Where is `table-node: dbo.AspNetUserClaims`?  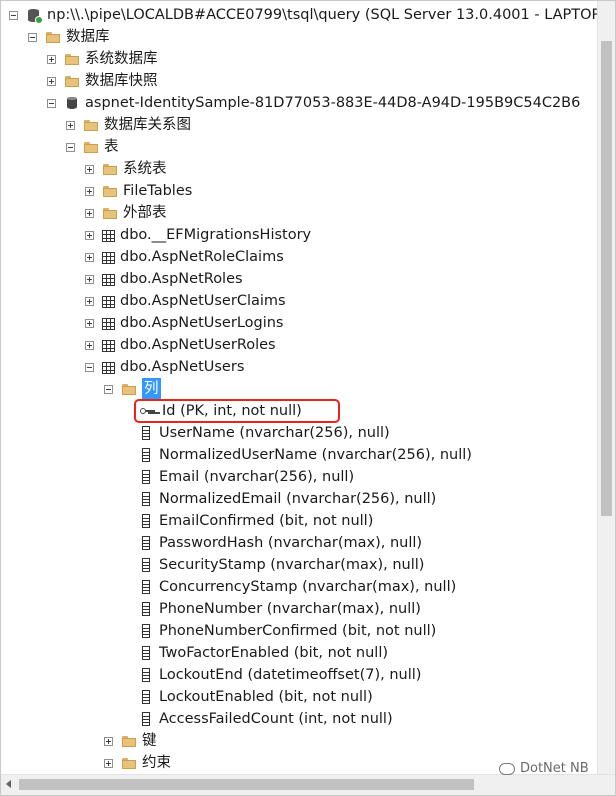
table-node: dbo.AspNetUserClaims is located at coordinates (185, 301).